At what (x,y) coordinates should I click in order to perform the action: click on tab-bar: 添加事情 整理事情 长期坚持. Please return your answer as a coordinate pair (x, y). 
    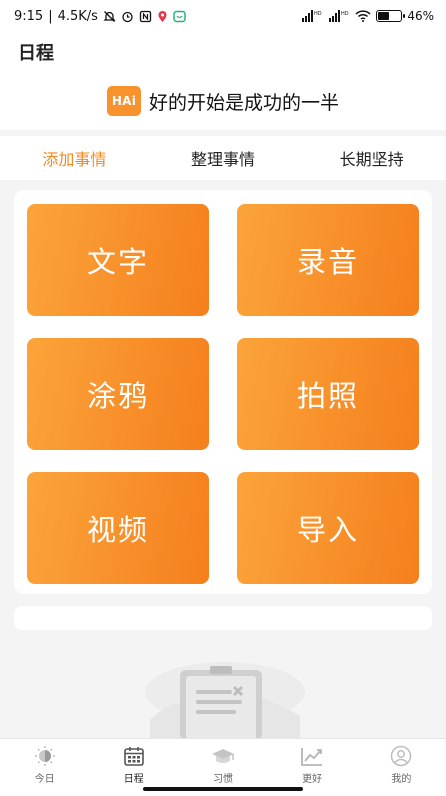
    Looking at the image, I should click on (223, 158).